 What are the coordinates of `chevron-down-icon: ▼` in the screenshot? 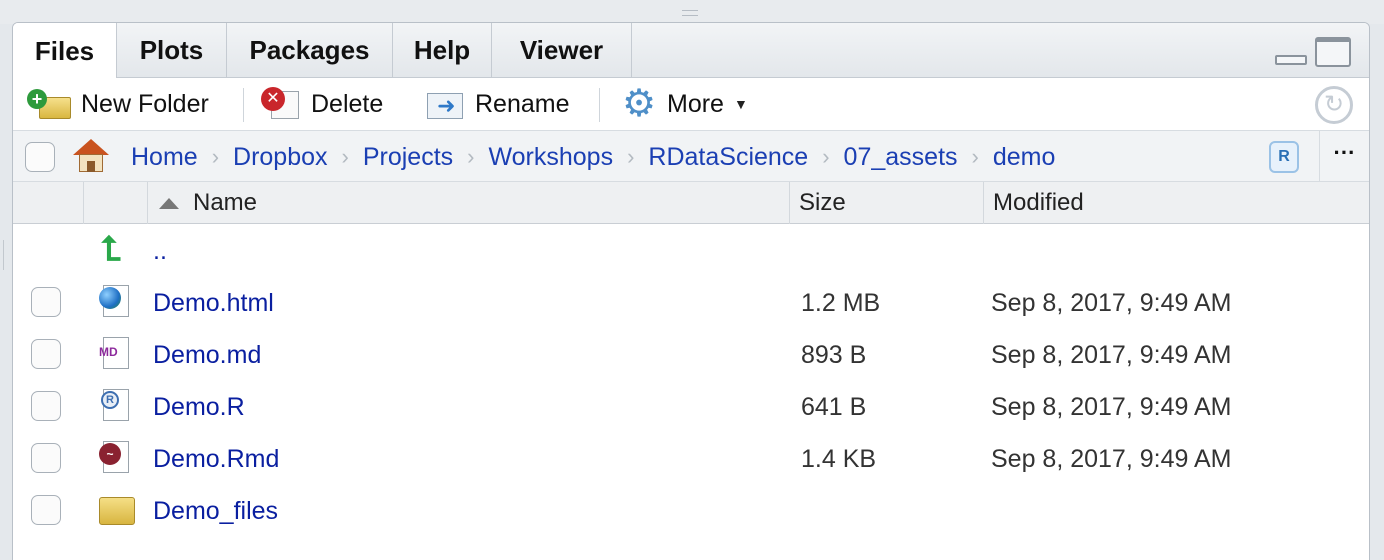 It's located at (740, 104).